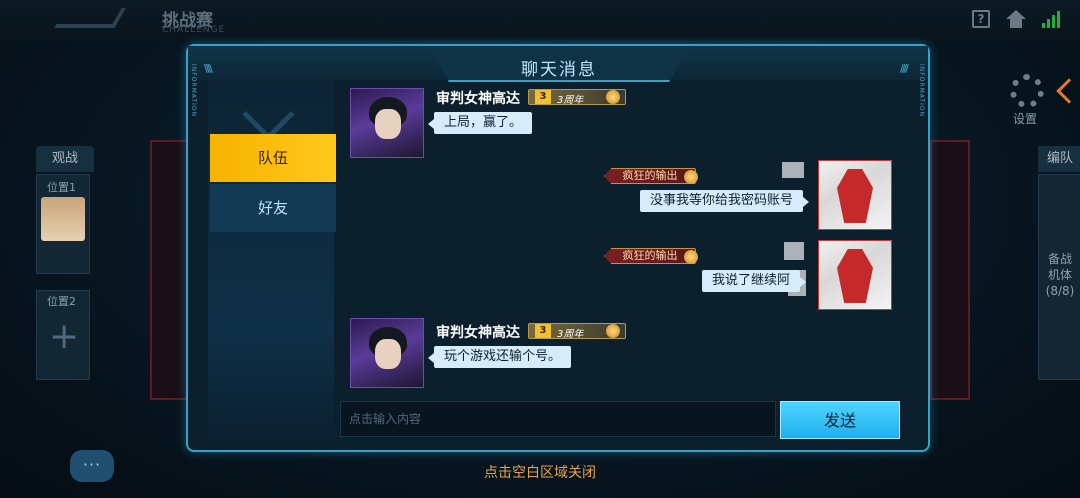 The image size is (1080, 498). I want to click on spare-units: 备战机体 (8/8), so click(1059, 277).